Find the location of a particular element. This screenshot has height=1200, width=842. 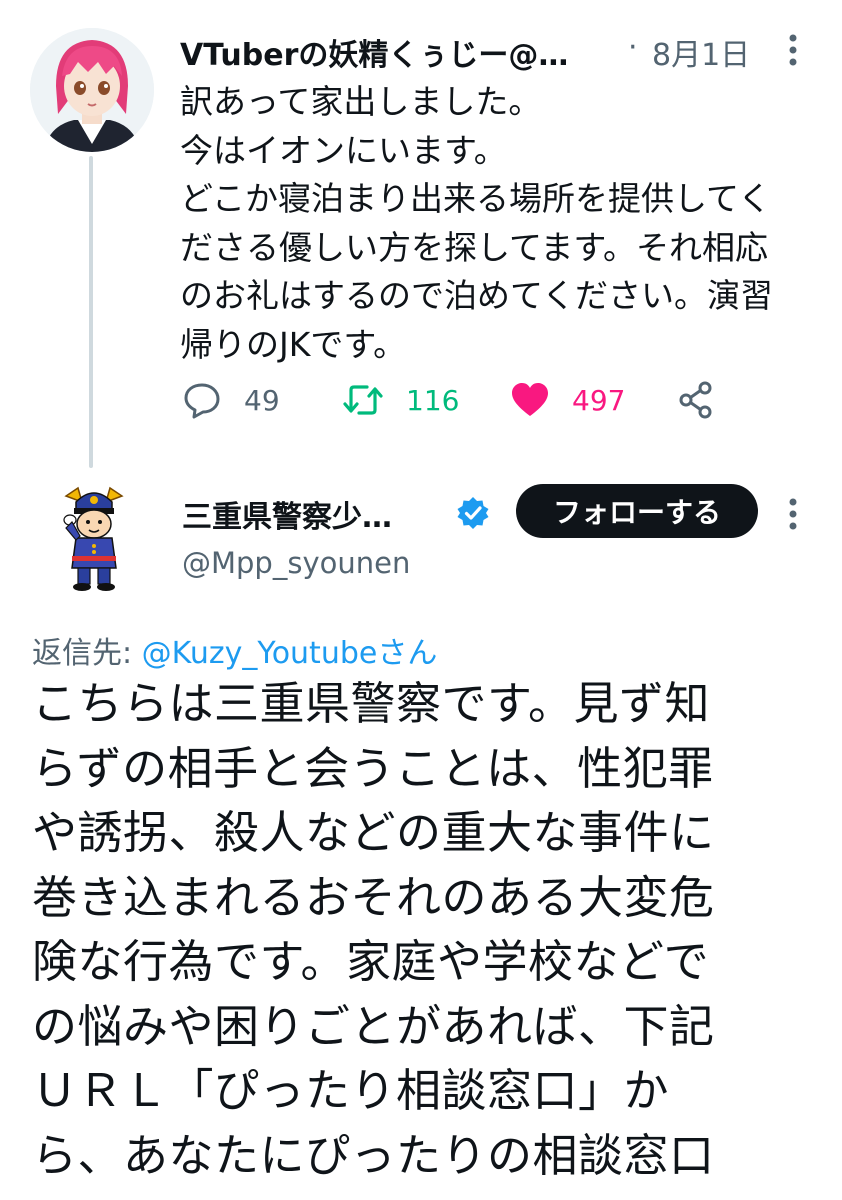

reply-prefix: 返信先: is located at coordinates (87, 653).